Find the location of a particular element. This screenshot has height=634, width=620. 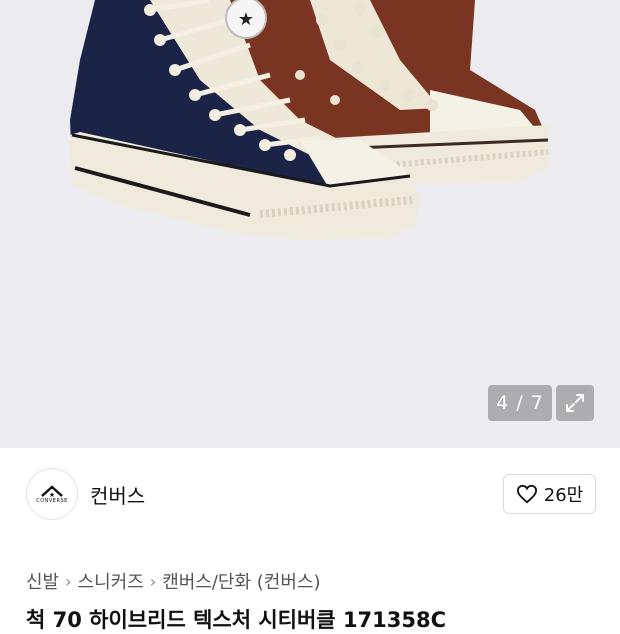

image-counter: 4 / 7 is located at coordinates (520, 403).